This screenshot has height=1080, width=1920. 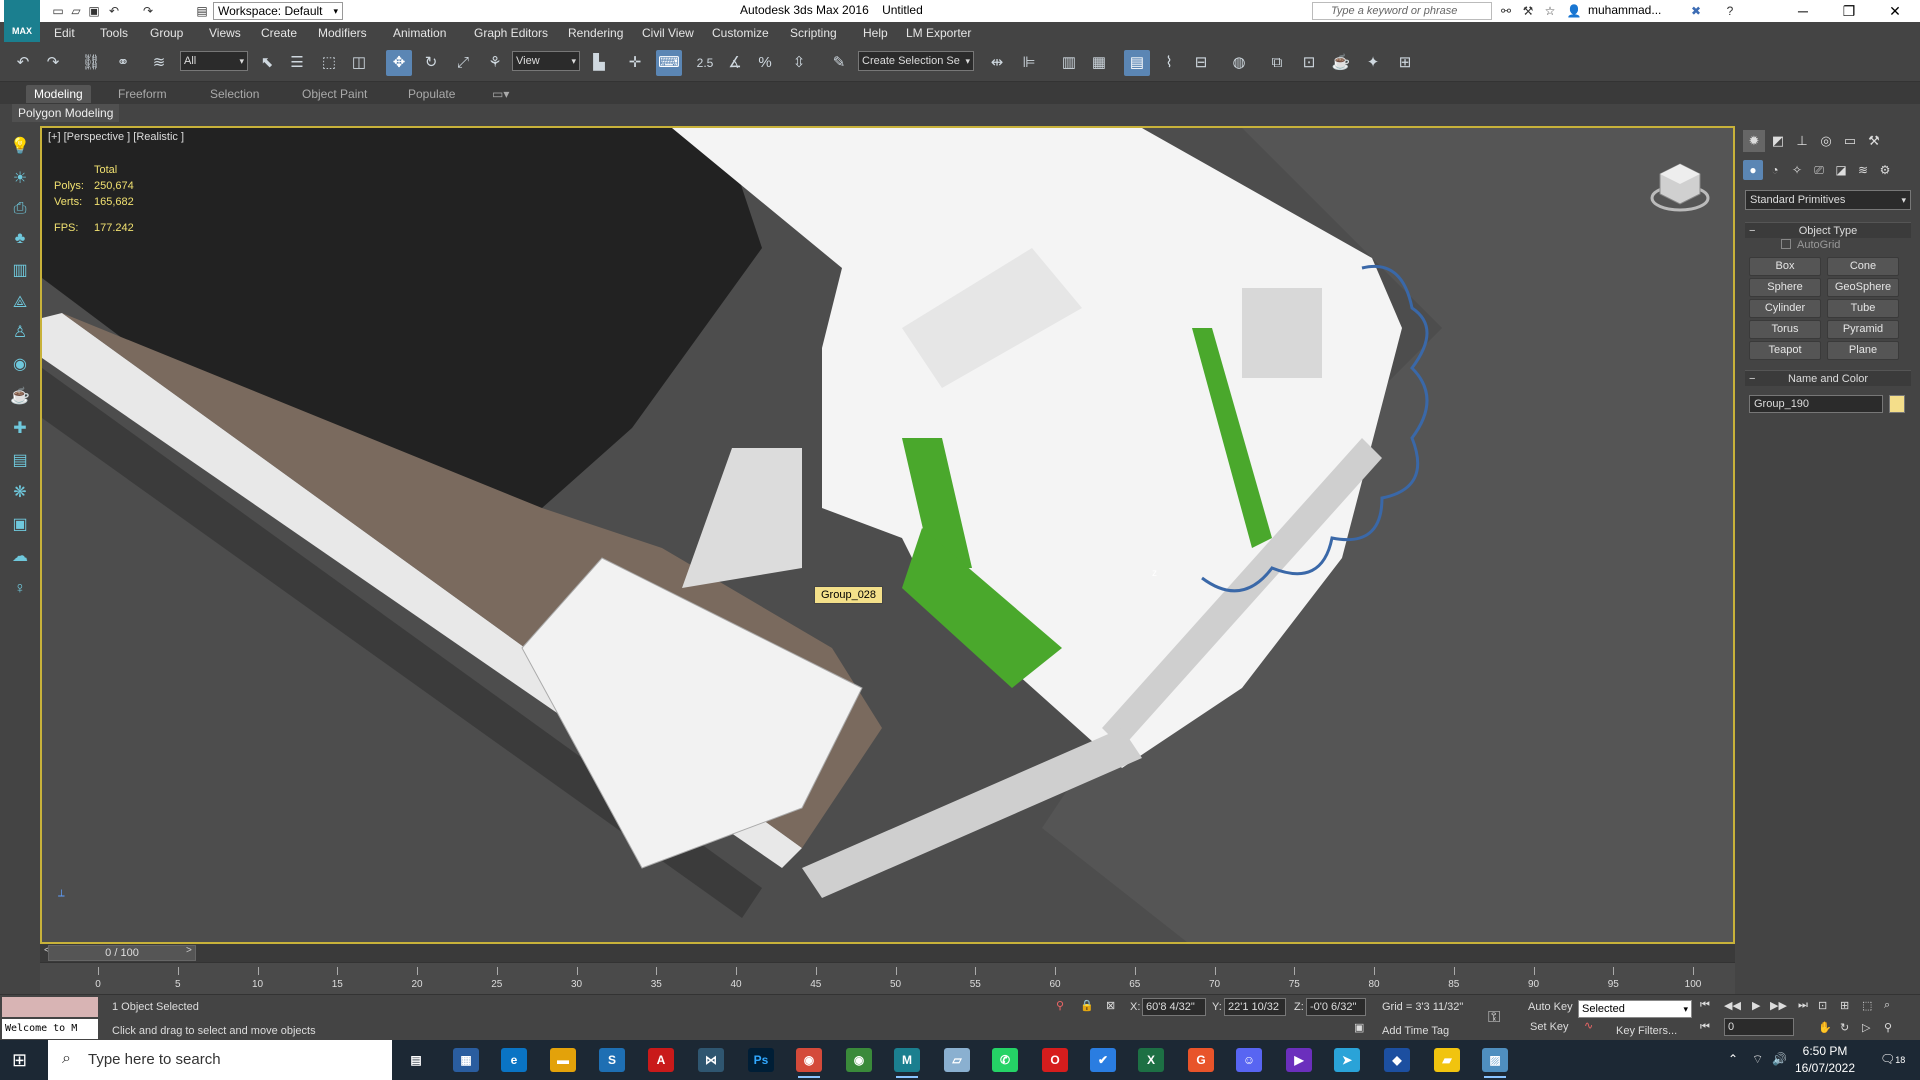 What do you see at coordinates (1797, 170) in the screenshot?
I see `lights-icon: ✧` at bounding box center [1797, 170].